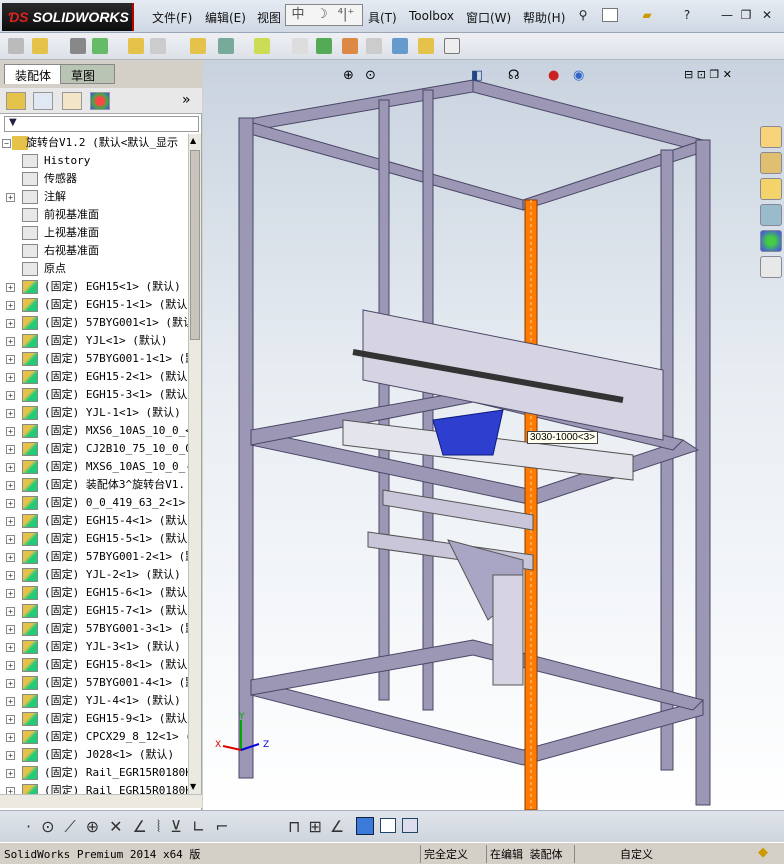 Image resolution: width=784 pixels, height=864 pixels. What do you see at coordinates (370, 75) in the screenshot?
I see `zoom-area-icon: ⊙` at bounding box center [370, 75].